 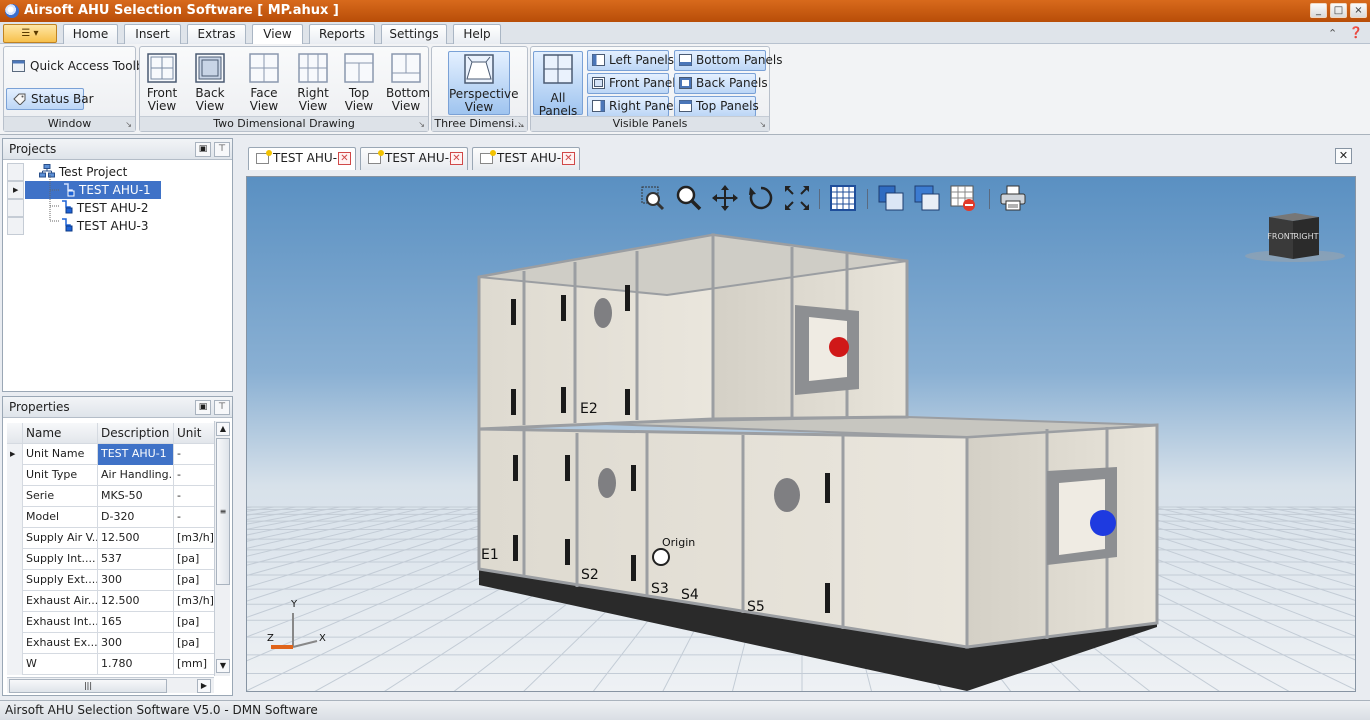 I want to click on property-value: TEST AHU-1, so click(x=136, y=454).